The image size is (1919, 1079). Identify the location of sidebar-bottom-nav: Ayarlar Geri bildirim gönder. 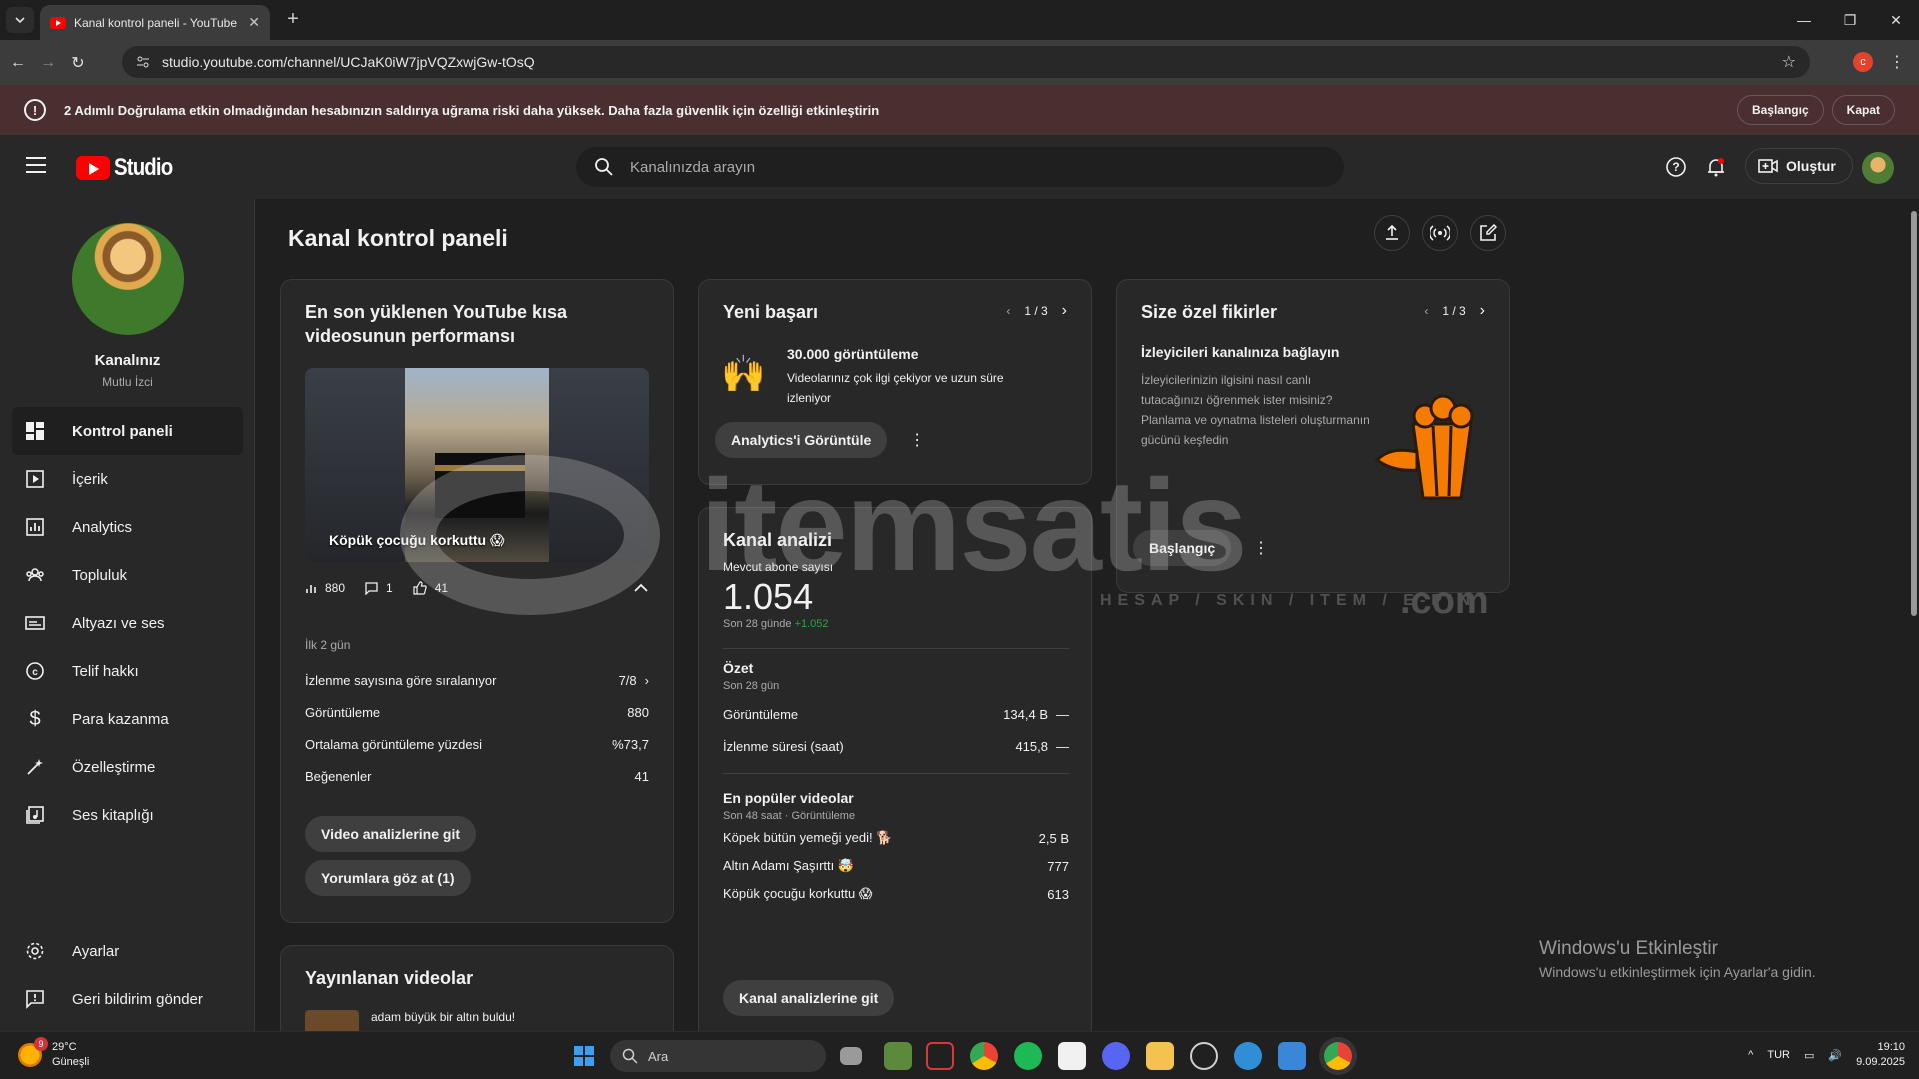
(127, 975).